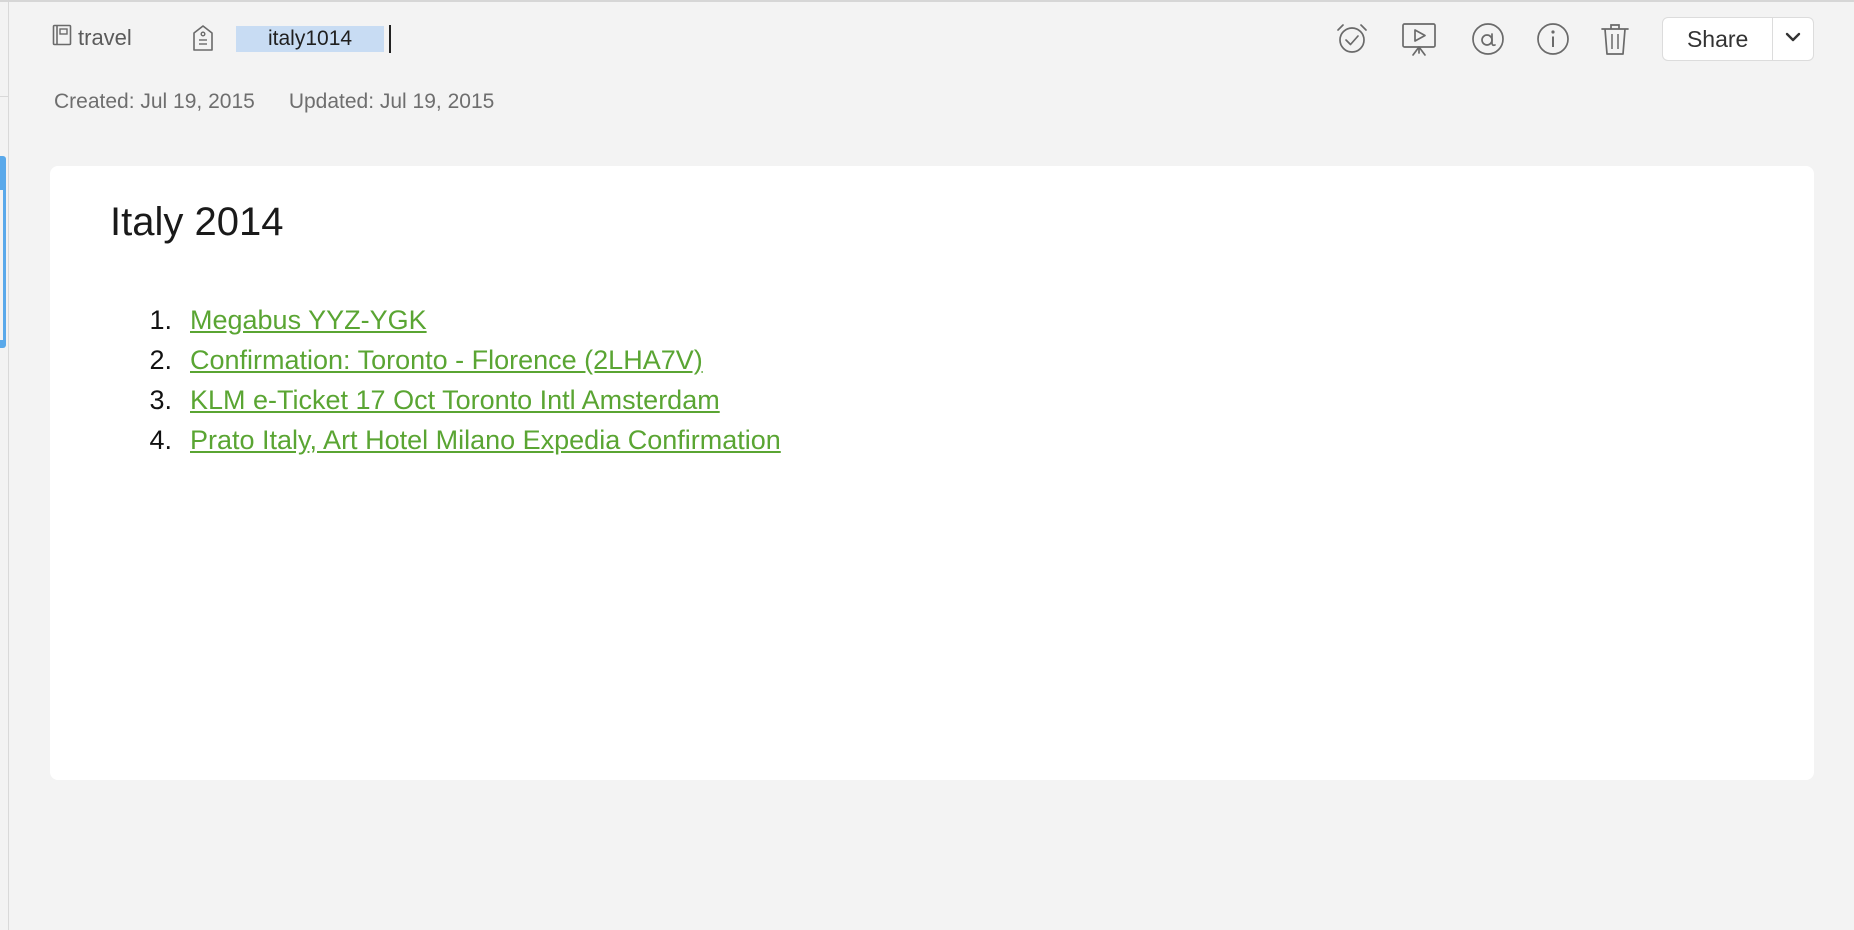 This screenshot has width=1854, height=930. I want to click on share-button-group: Share, so click(1738, 39).